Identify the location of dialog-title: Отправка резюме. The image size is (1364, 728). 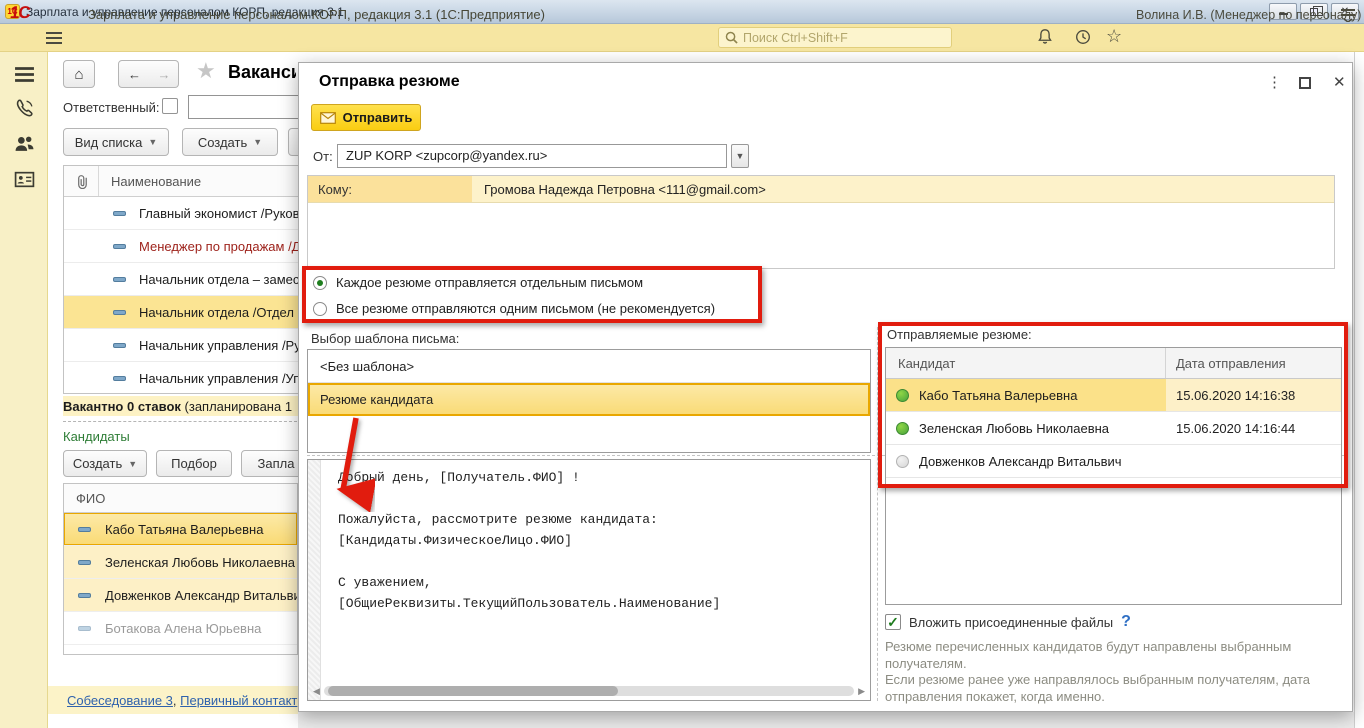
(389, 81).